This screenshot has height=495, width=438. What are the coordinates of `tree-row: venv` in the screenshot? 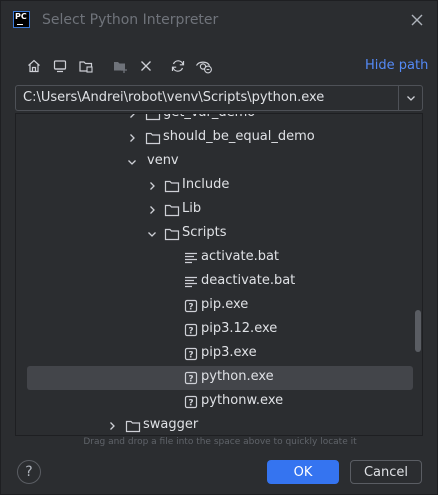 It's located at (219, 162).